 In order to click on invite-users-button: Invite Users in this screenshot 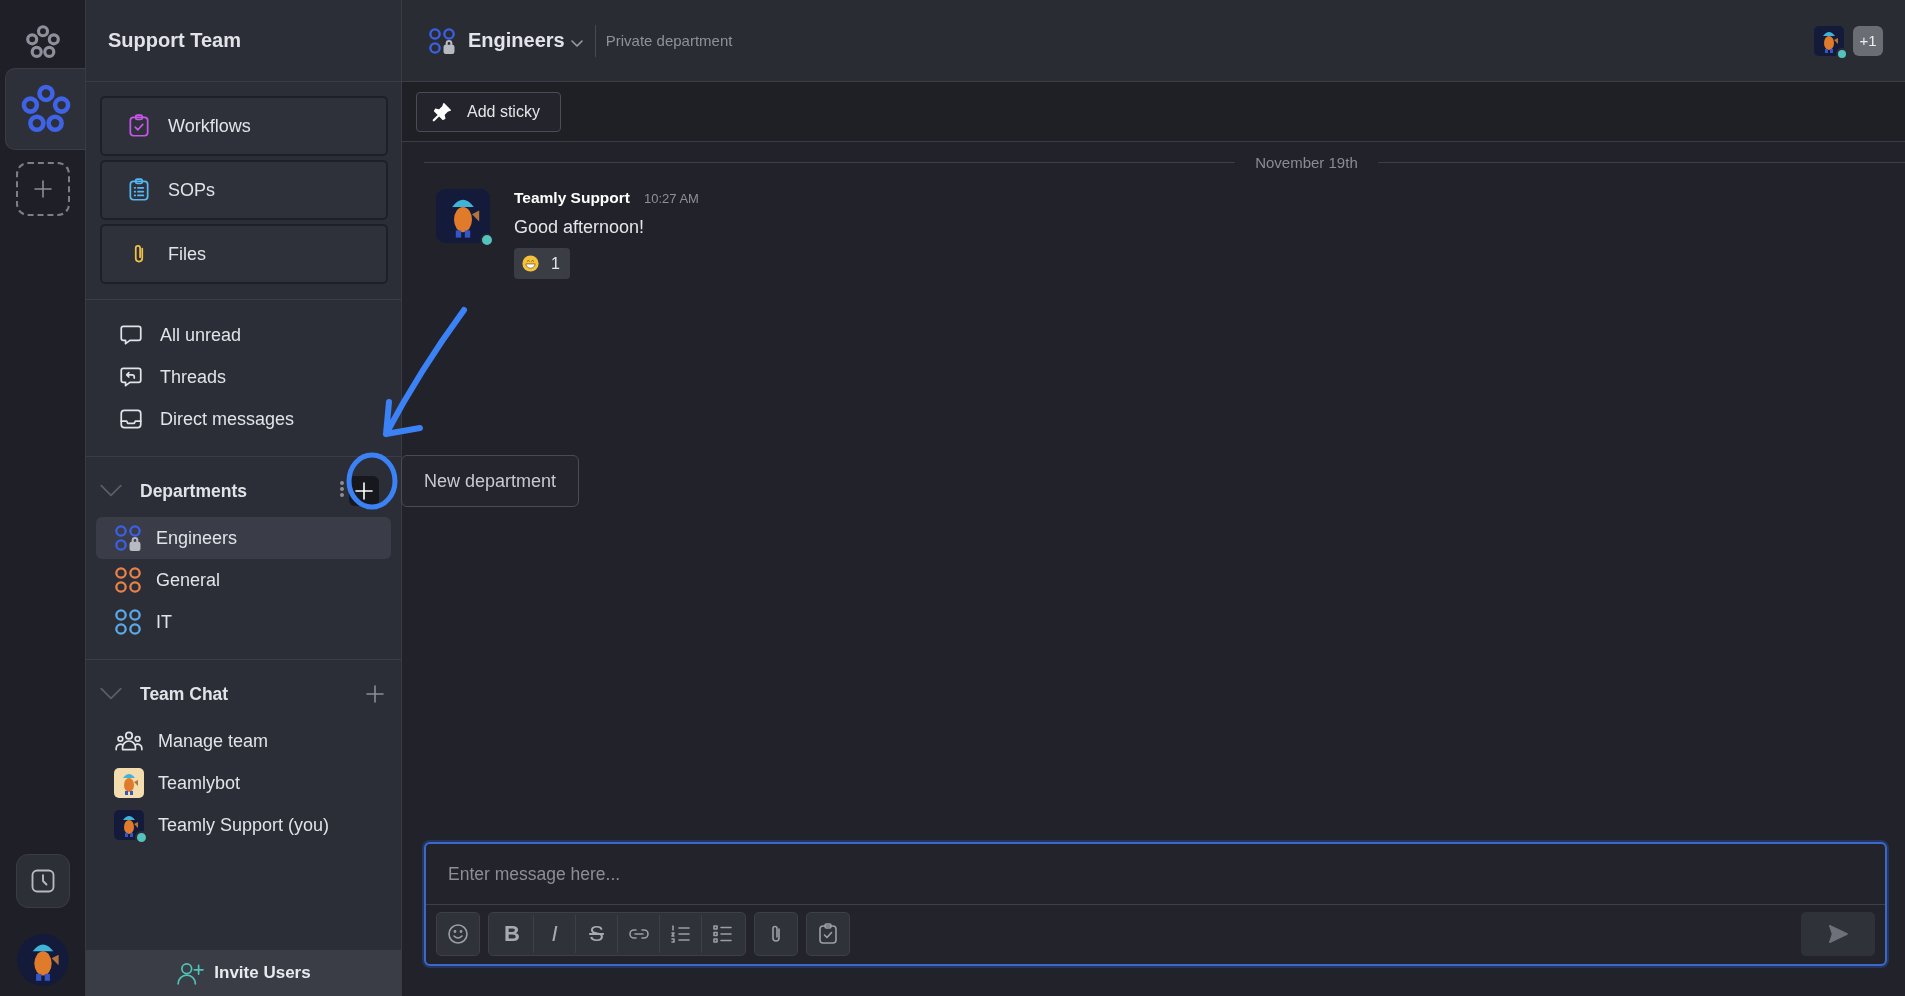, I will do `click(243, 973)`.